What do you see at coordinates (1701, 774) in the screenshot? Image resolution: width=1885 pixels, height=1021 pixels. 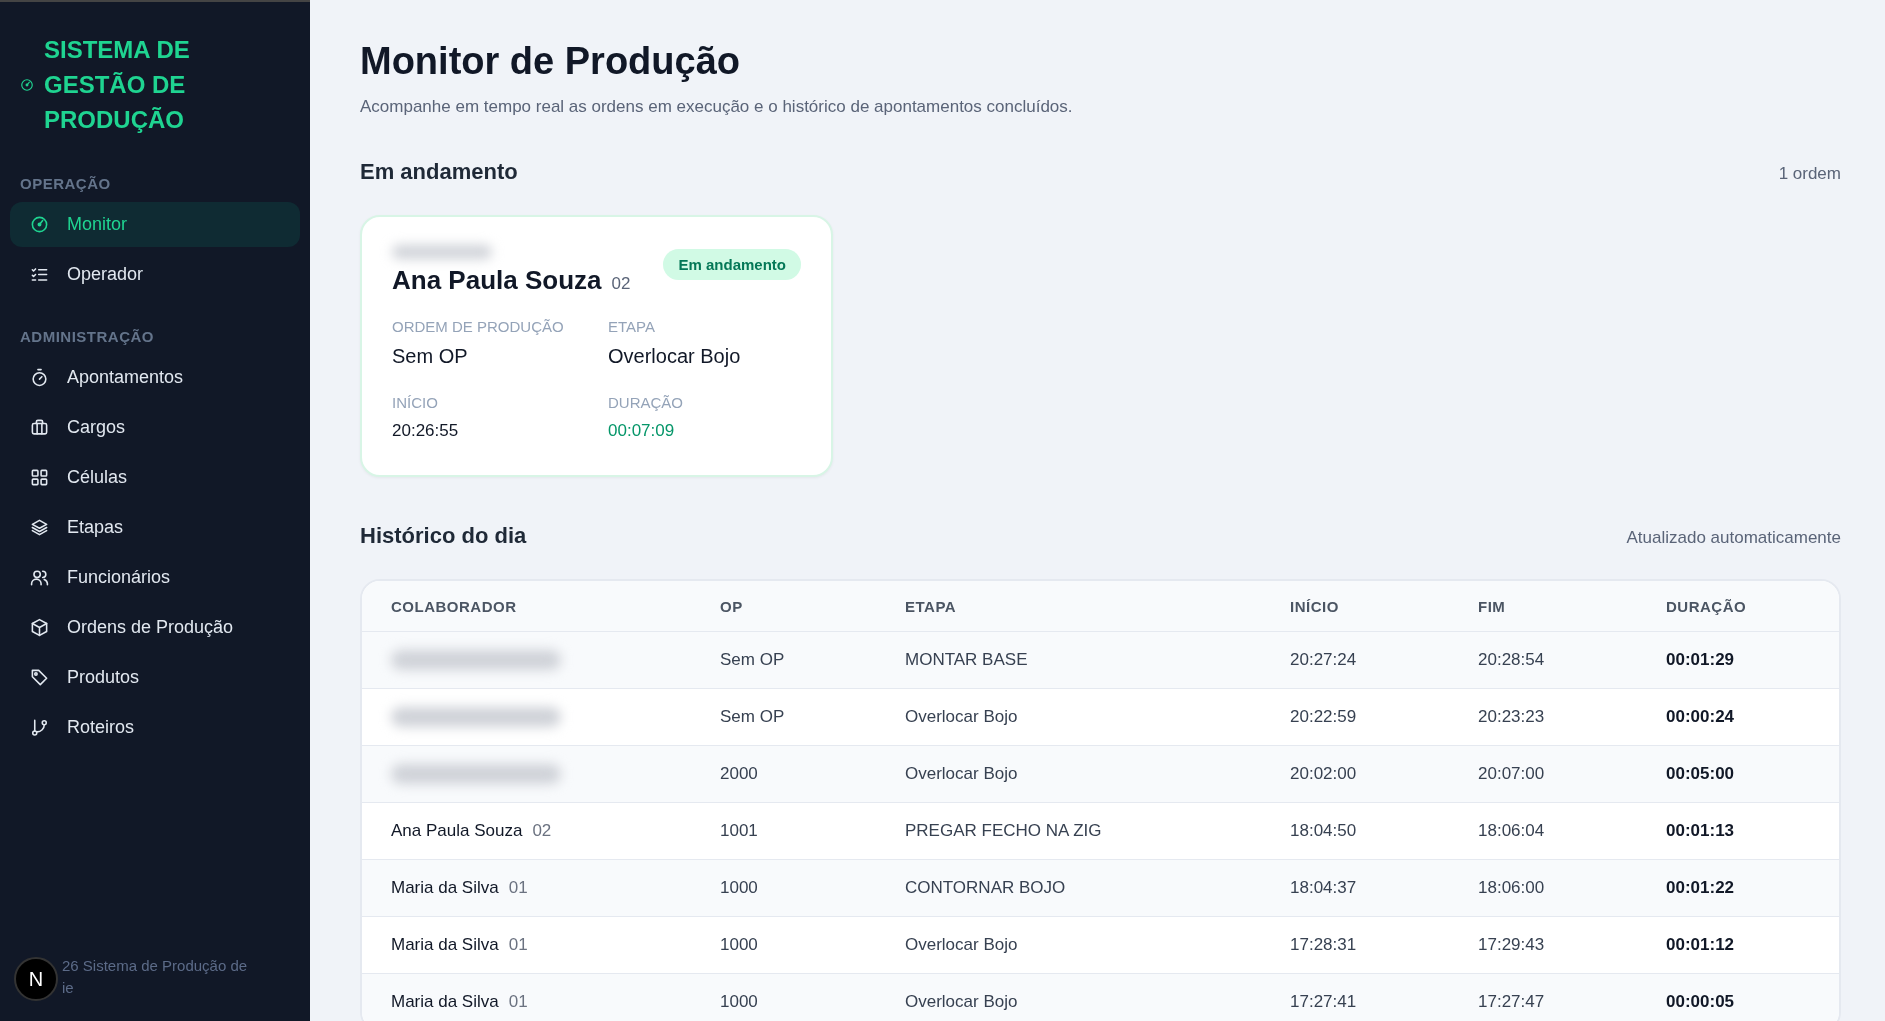 I see `duration-cell-text: 00:05:00` at bounding box center [1701, 774].